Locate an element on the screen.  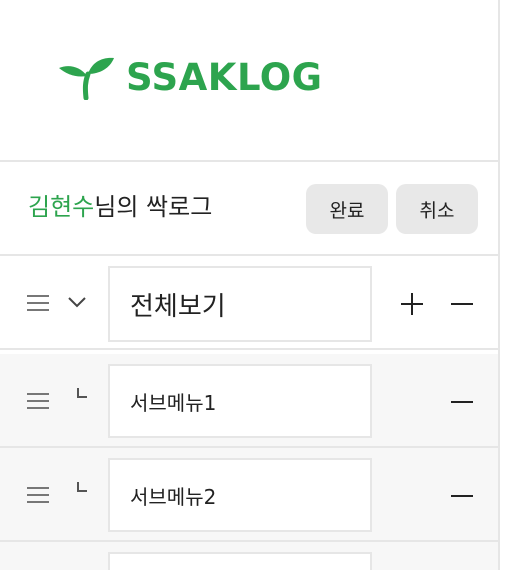
chevron-down-icon is located at coordinates (77, 302).